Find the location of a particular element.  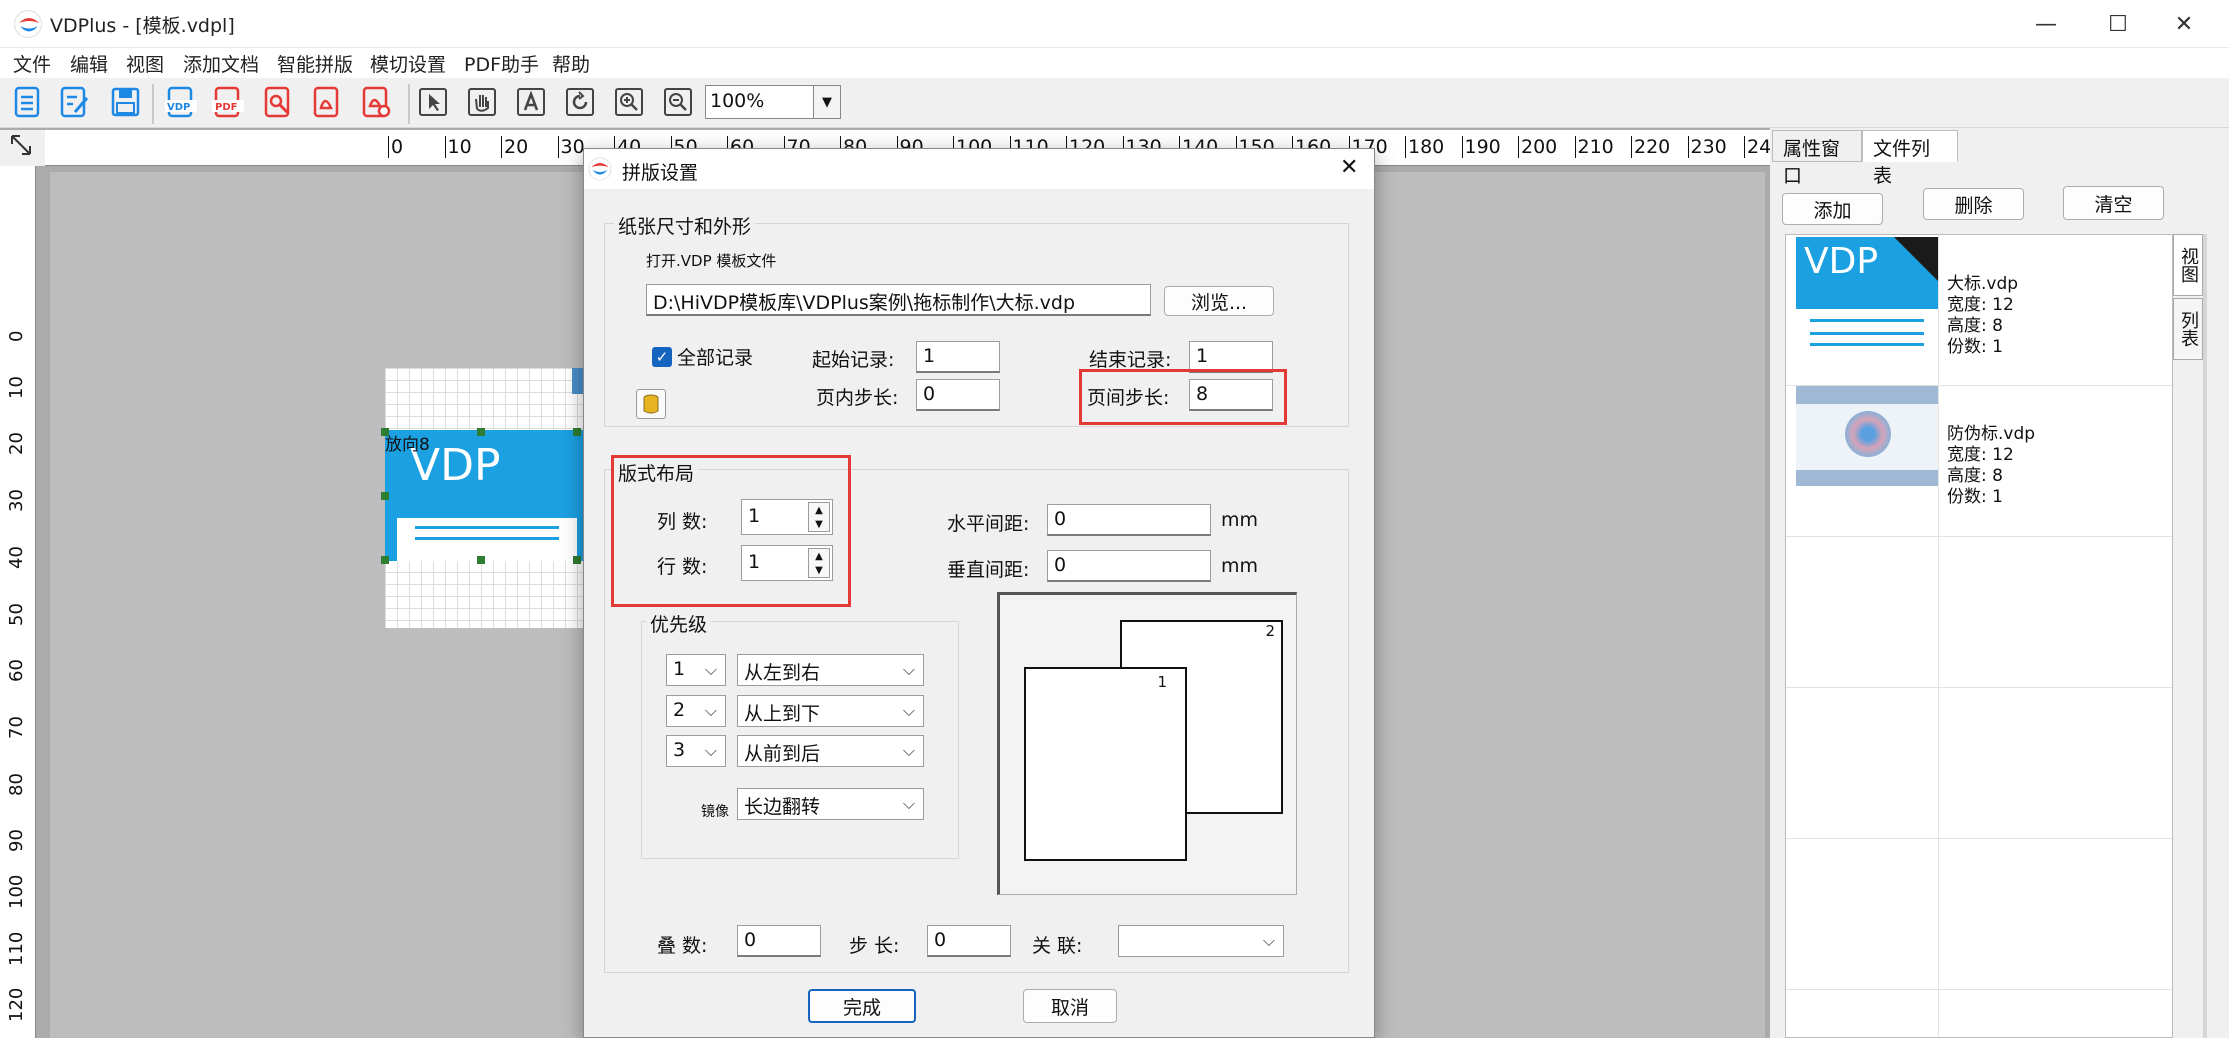

pdf-settings-icon is located at coordinates (376, 102).